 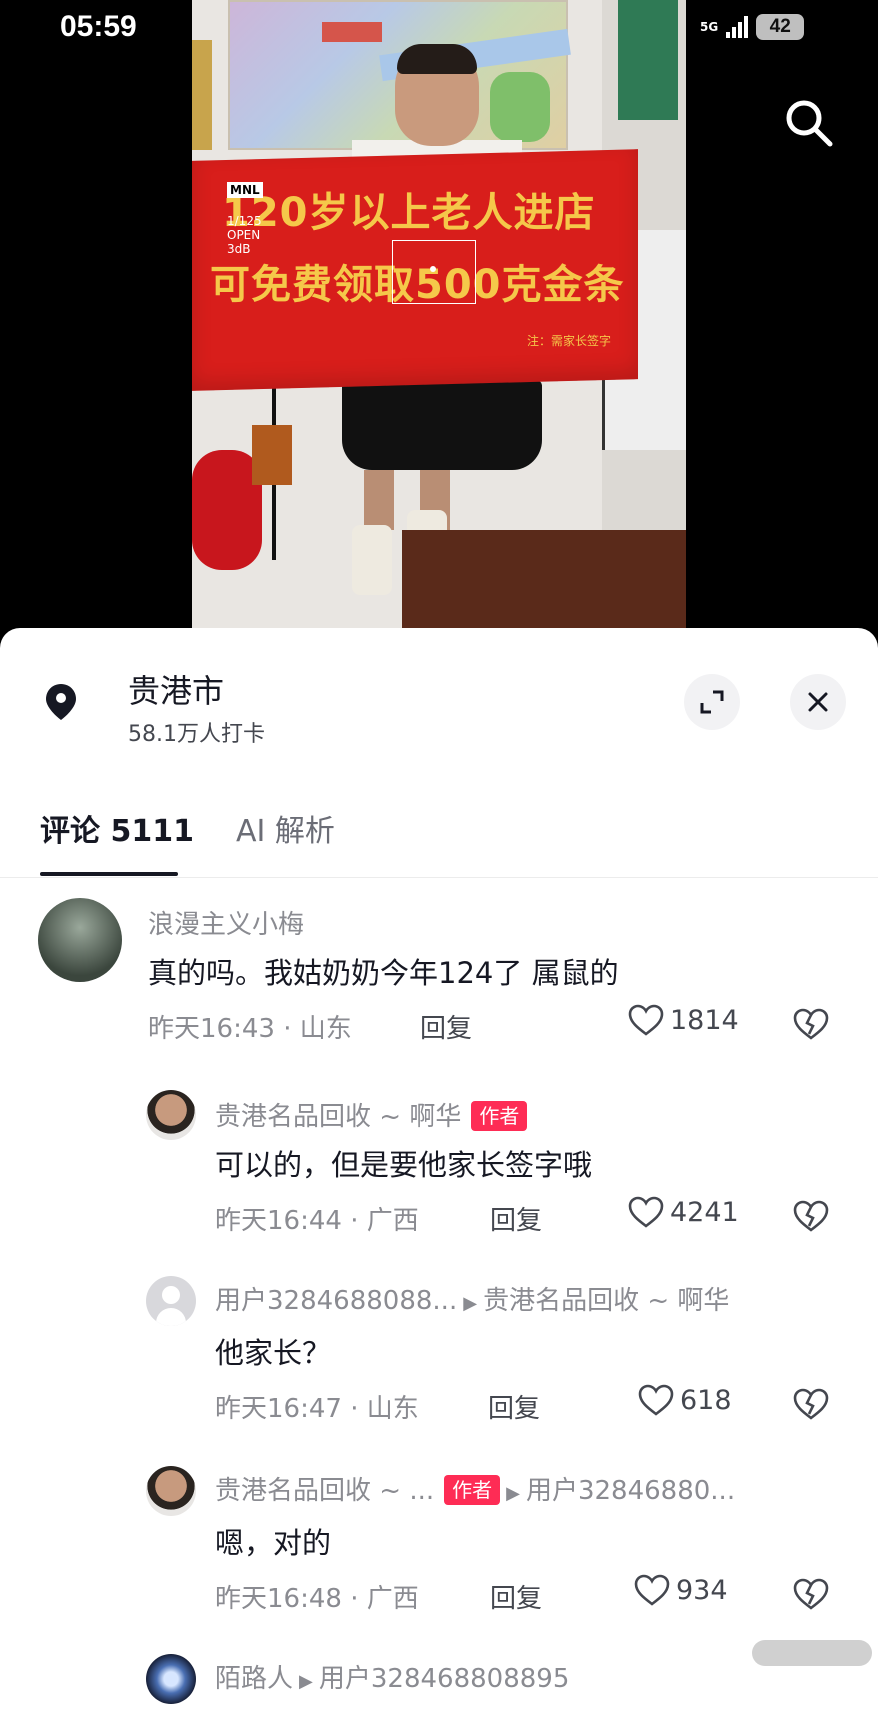 What do you see at coordinates (117, 828) in the screenshot?
I see `tab-comments: 评论 5111` at bounding box center [117, 828].